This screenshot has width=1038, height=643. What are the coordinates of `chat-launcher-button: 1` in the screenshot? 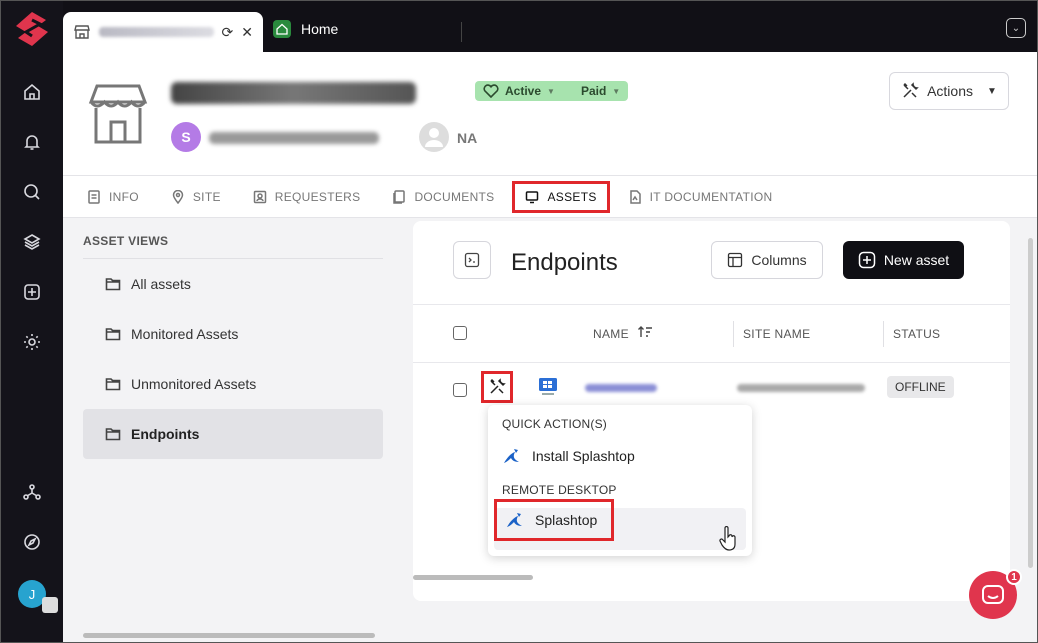 It's located at (995, 594).